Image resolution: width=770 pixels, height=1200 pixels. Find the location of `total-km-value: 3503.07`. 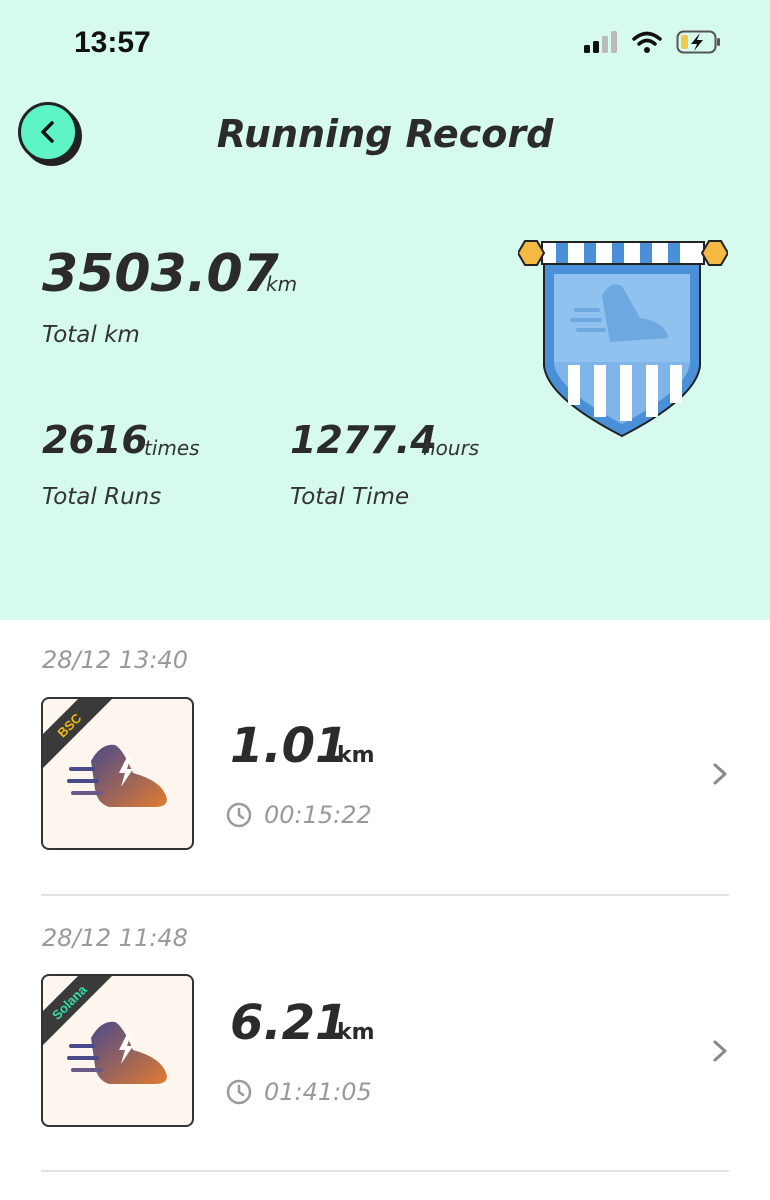

total-km-value: 3503.07 is located at coordinates (160, 274).